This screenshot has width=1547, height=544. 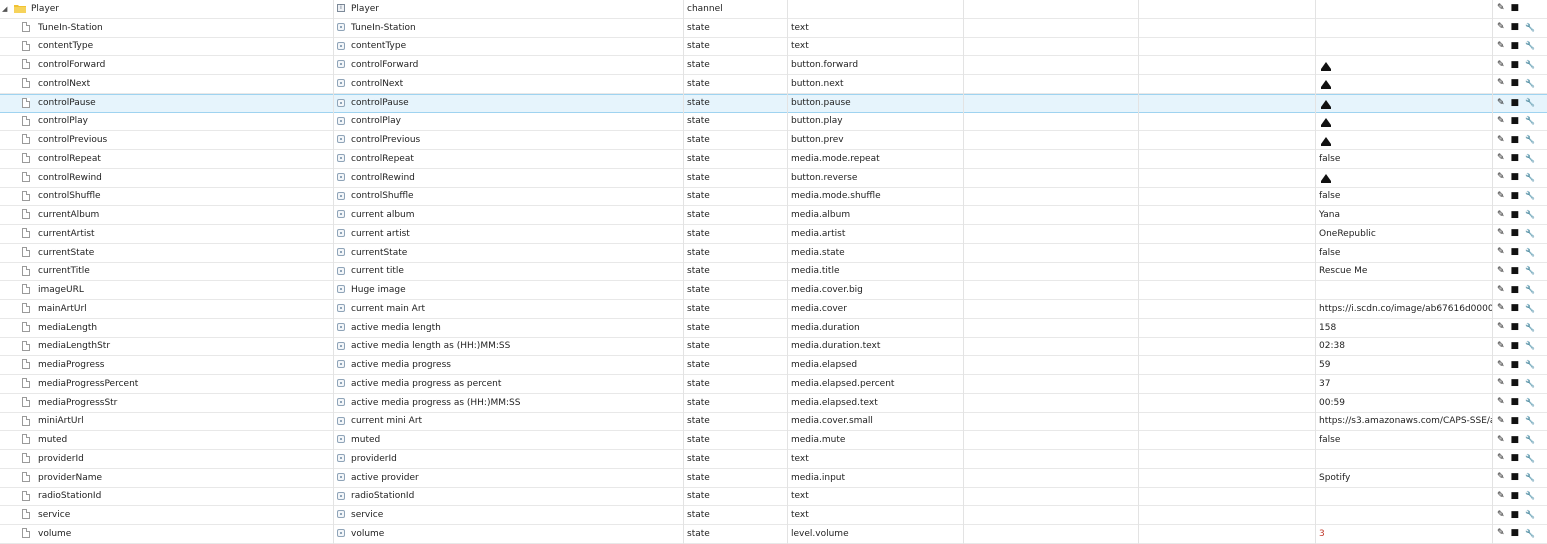 What do you see at coordinates (1050, 28) in the screenshot?
I see `room-cell` at bounding box center [1050, 28].